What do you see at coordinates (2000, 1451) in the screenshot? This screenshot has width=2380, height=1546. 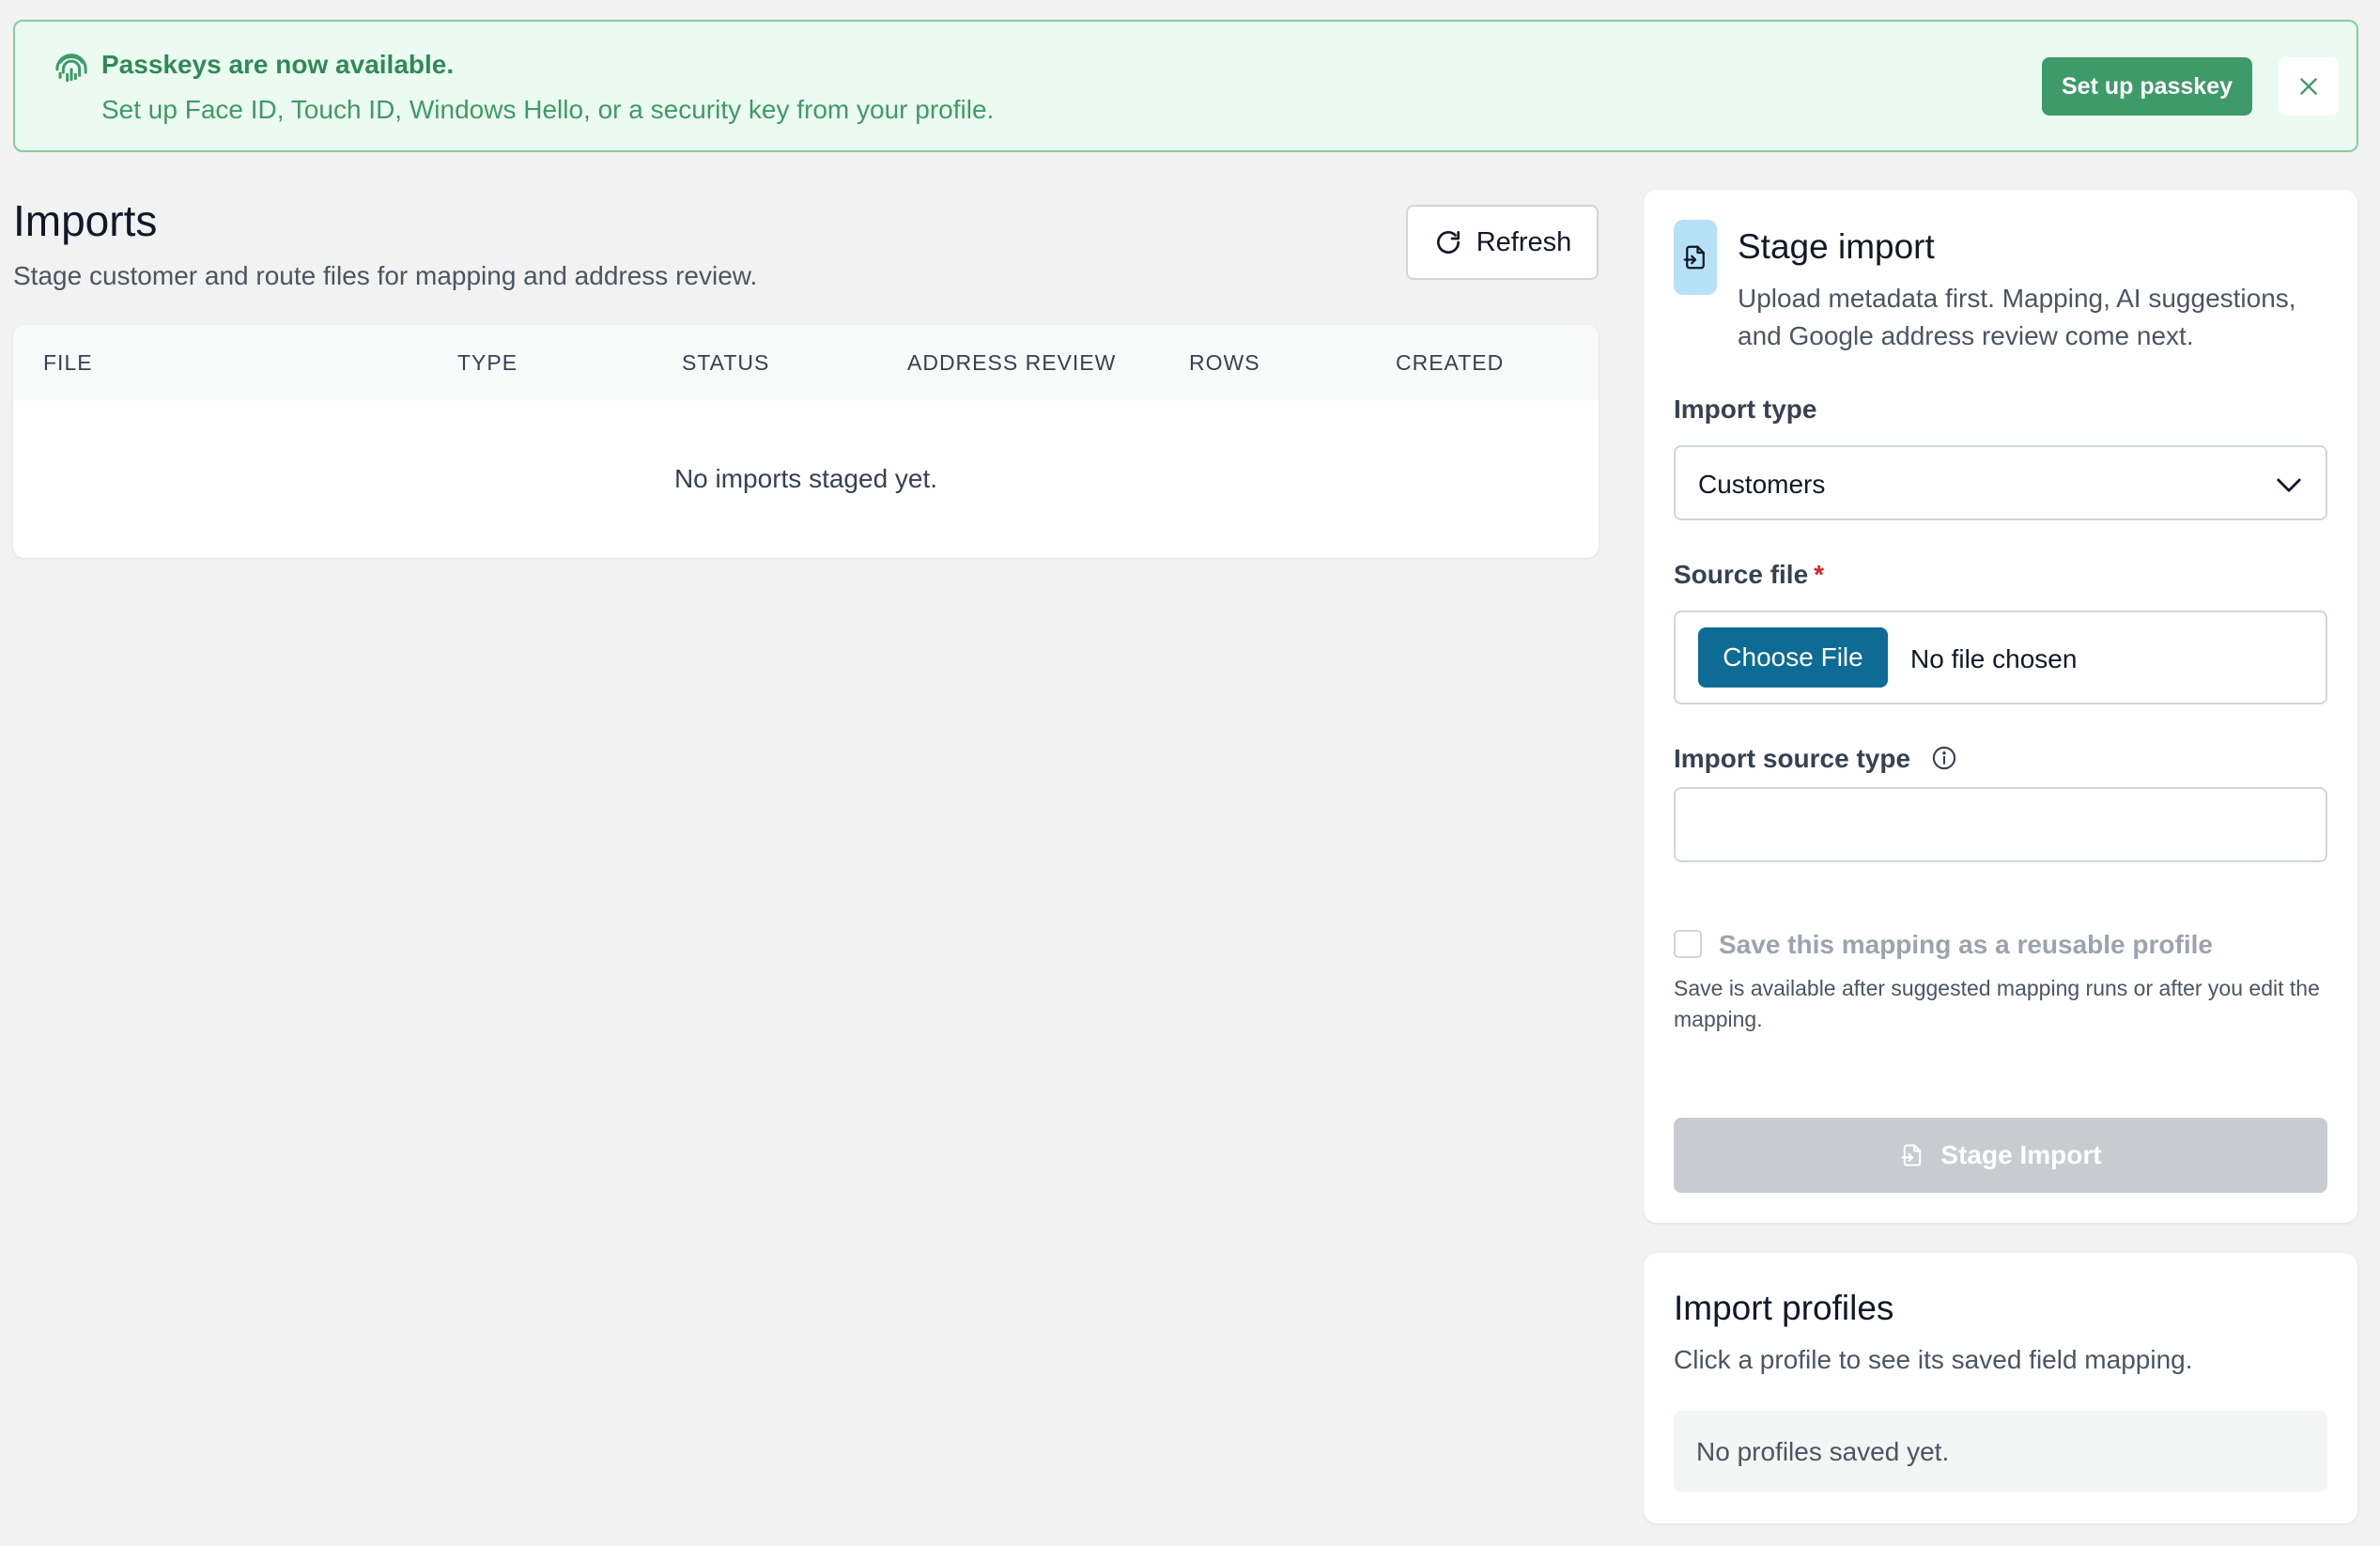 I see `profiles-empty-state: No profiles saved yet.` at bounding box center [2000, 1451].